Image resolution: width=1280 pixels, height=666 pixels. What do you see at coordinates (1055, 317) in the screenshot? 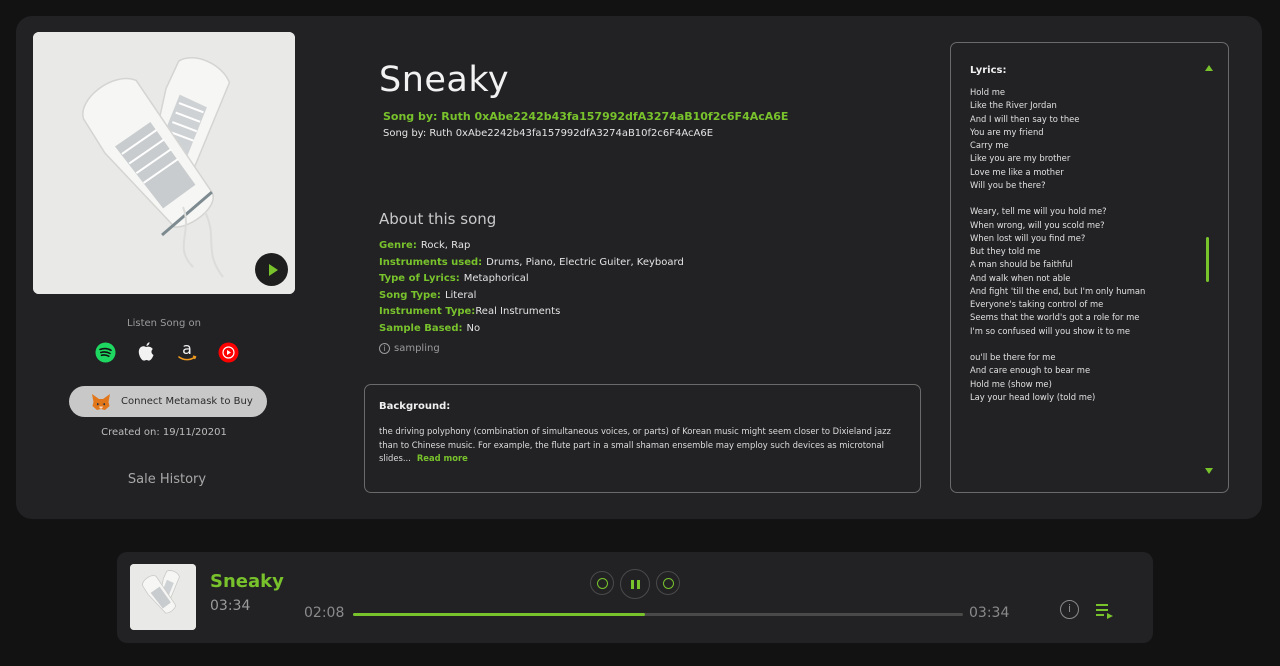
I see `lyrics-line: Seems that the world's got a role for me` at bounding box center [1055, 317].